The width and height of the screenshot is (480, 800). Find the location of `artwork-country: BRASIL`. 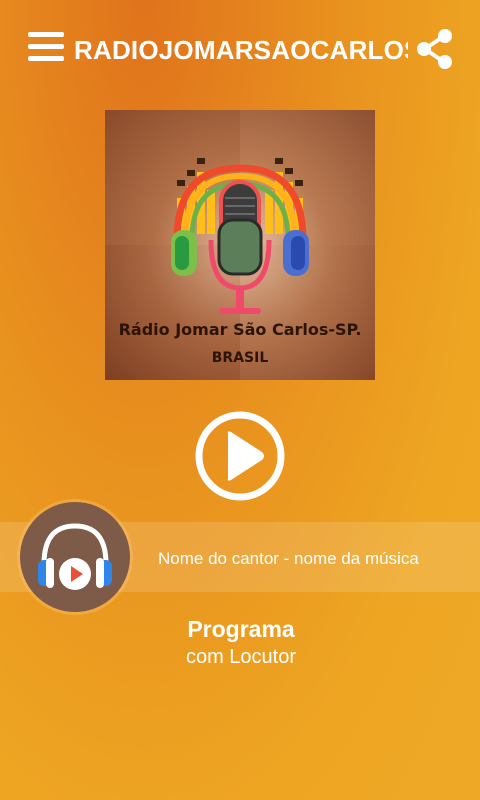

artwork-country: BRASIL is located at coordinates (240, 358).